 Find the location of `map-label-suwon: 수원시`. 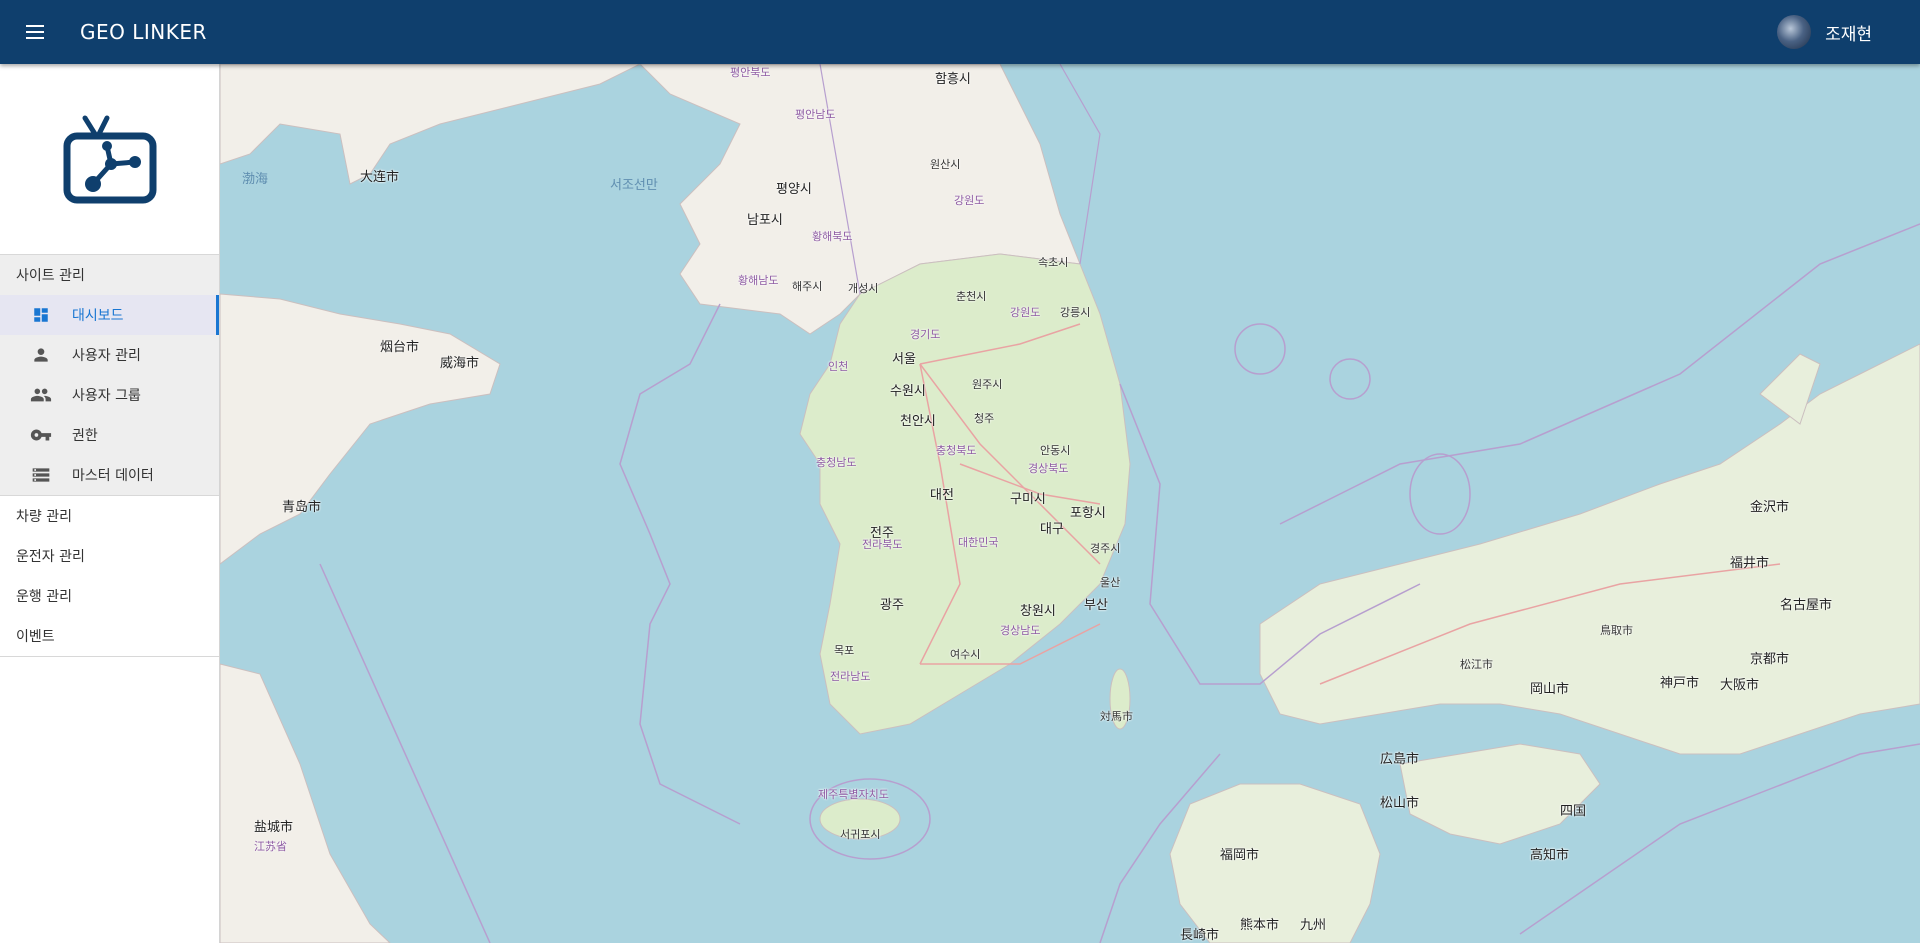

map-label-suwon: 수원시 is located at coordinates (908, 391).